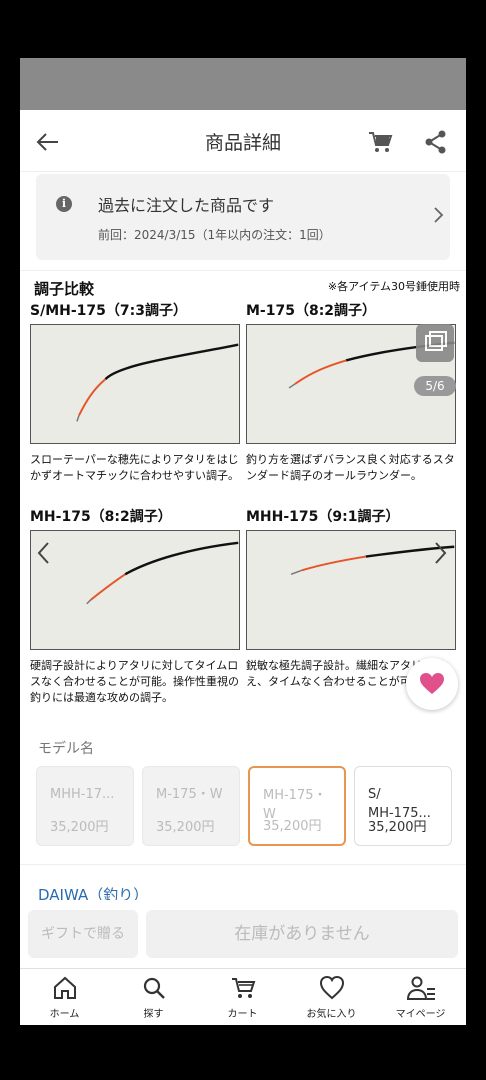 This screenshot has width=486, height=1080. Describe the element at coordinates (189, 794) in the screenshot. I see `model-name: M-175・W` at that location.